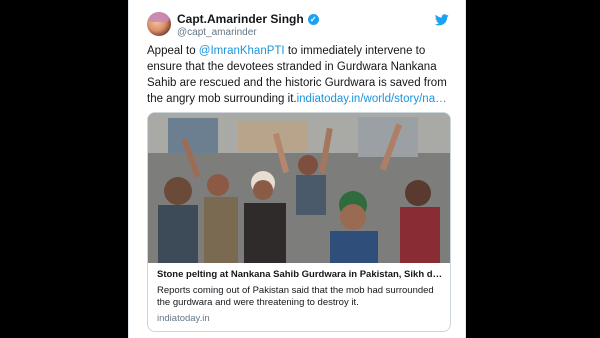 The height and width of the screenshot is (338, 600). What do you see at coordinates (173, 51) in the screenshot?
I see `tweet-text-lead: Appeal to` at bounding box center [173, 51].